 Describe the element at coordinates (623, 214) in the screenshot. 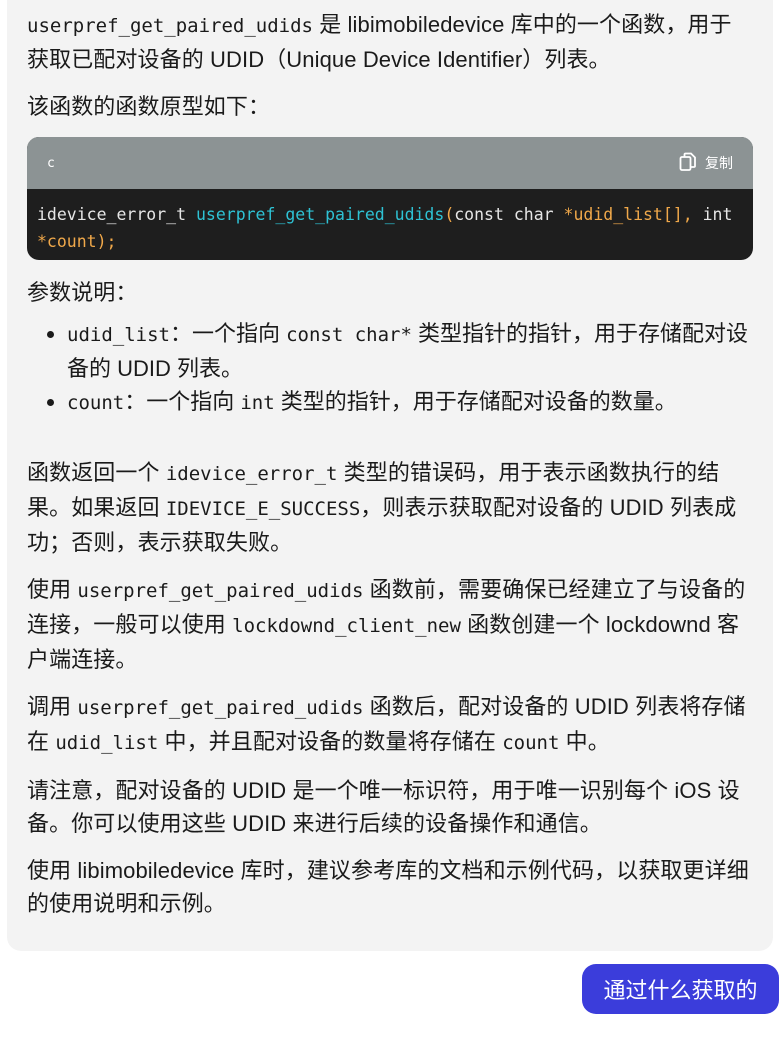

I see `code-token-param: *udid_list[]` at that location.